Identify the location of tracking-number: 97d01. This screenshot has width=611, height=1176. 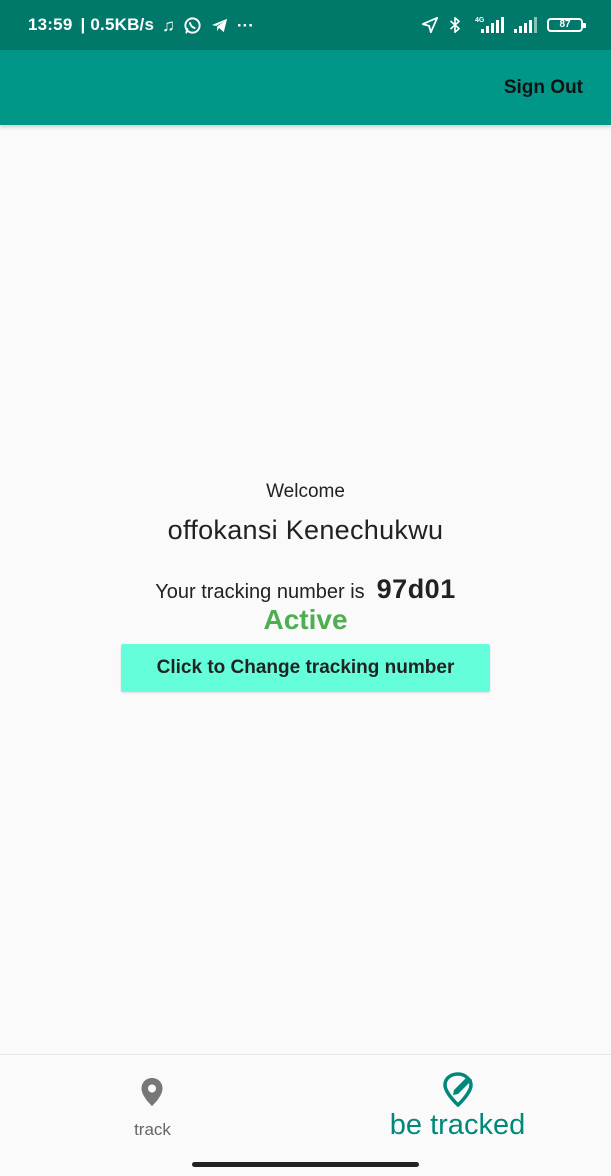
(416, 589).